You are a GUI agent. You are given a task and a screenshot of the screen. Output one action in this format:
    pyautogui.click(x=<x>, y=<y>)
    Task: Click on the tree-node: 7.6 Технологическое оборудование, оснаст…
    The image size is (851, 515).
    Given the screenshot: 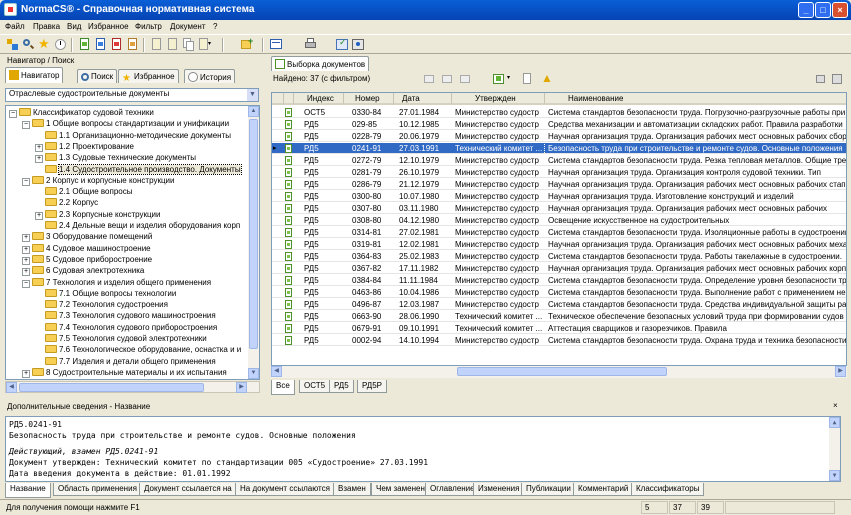 What is the action you would take?
    pyautogui.click(x=138, y=349)
    